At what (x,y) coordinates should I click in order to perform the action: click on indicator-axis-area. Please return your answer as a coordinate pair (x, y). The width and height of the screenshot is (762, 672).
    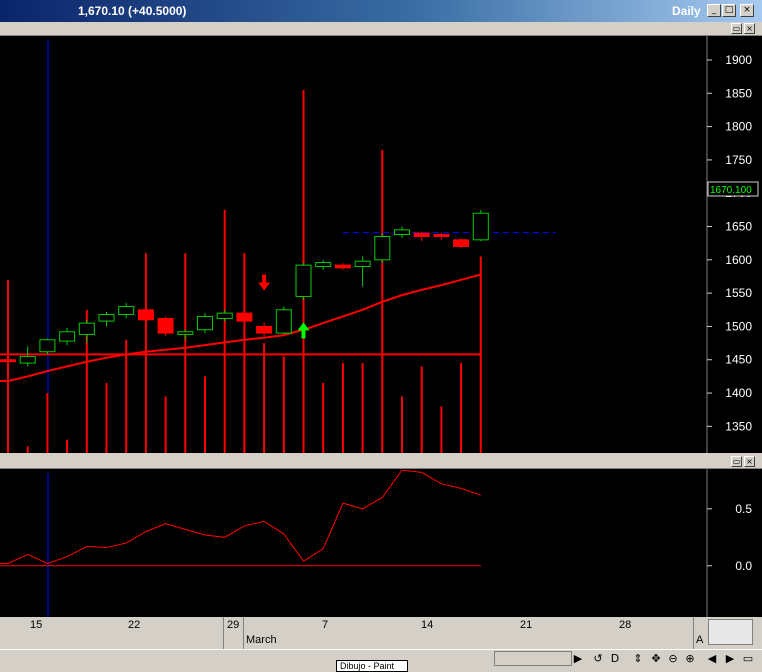
    Looking at the image, I should click on (734, 543).